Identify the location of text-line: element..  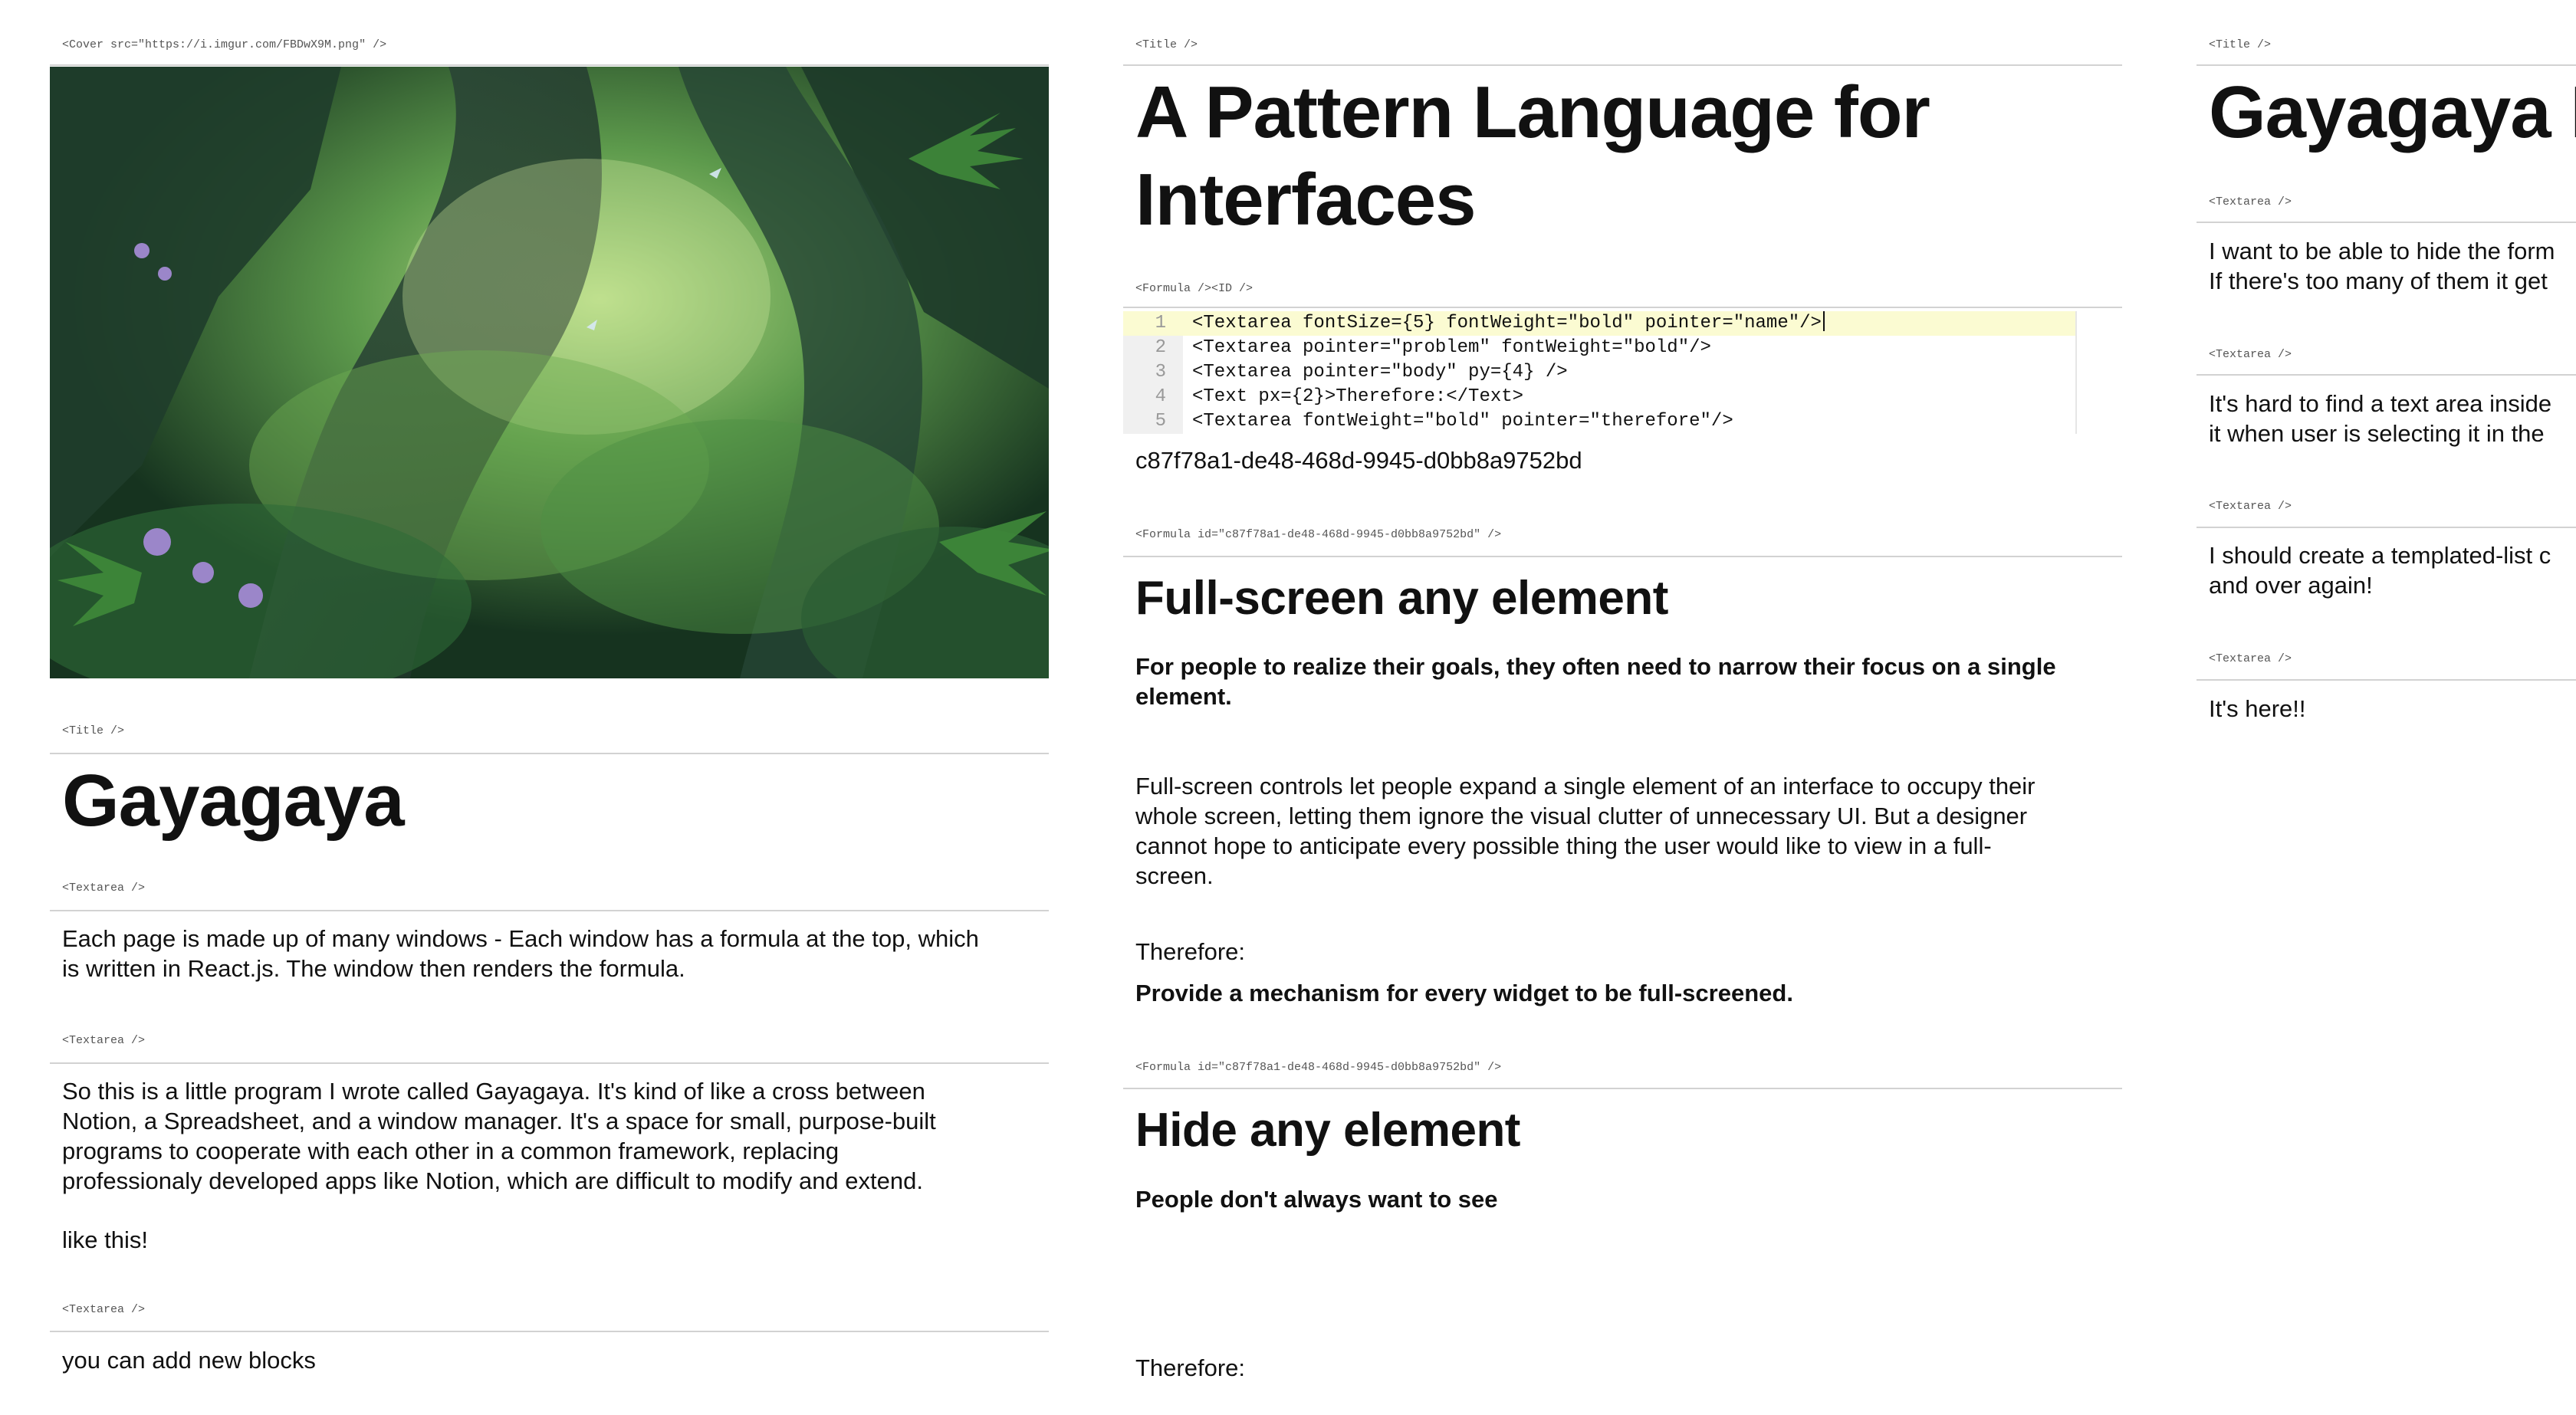
(1183, 696).